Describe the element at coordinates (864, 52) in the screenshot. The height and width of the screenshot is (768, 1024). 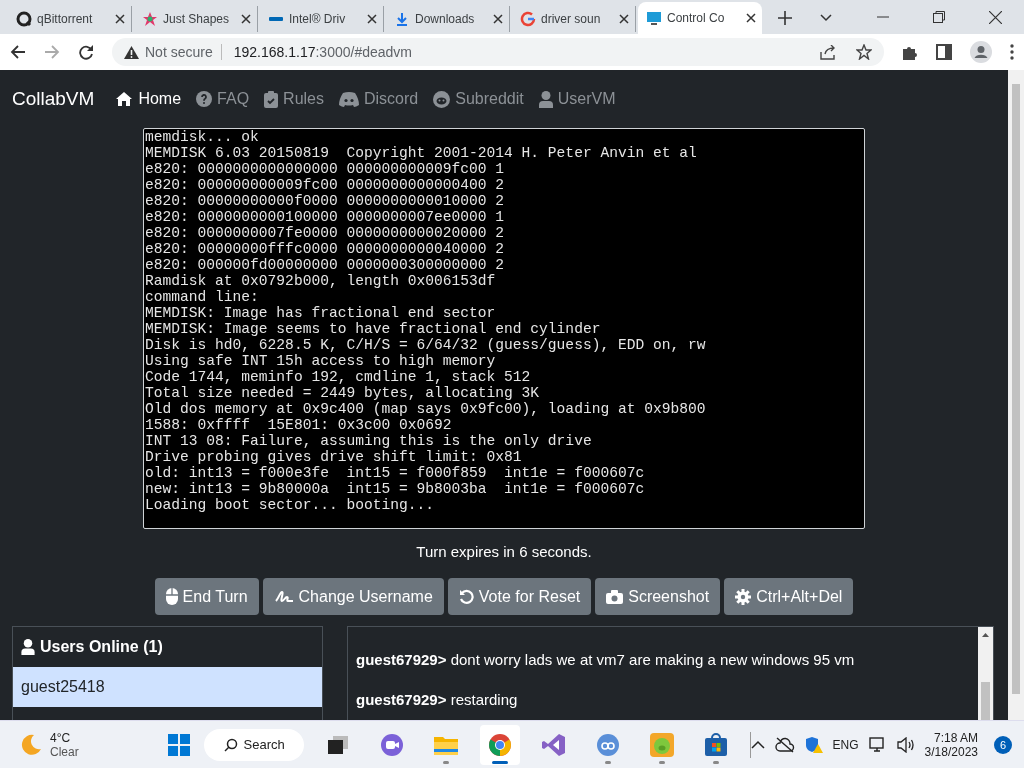
I see `star-icon` at that location.